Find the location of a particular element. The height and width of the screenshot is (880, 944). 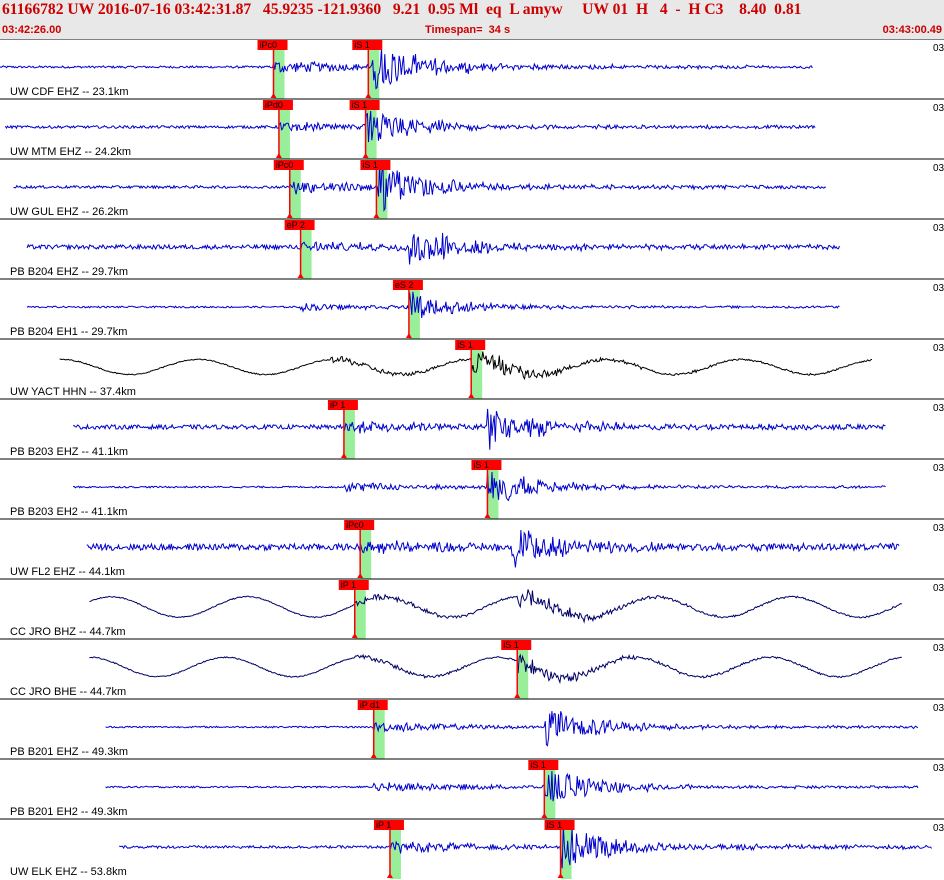

trace-panel: iP d1 PB B201 EHZ -- 49.3km 03 is located at coordinates (472, 728).